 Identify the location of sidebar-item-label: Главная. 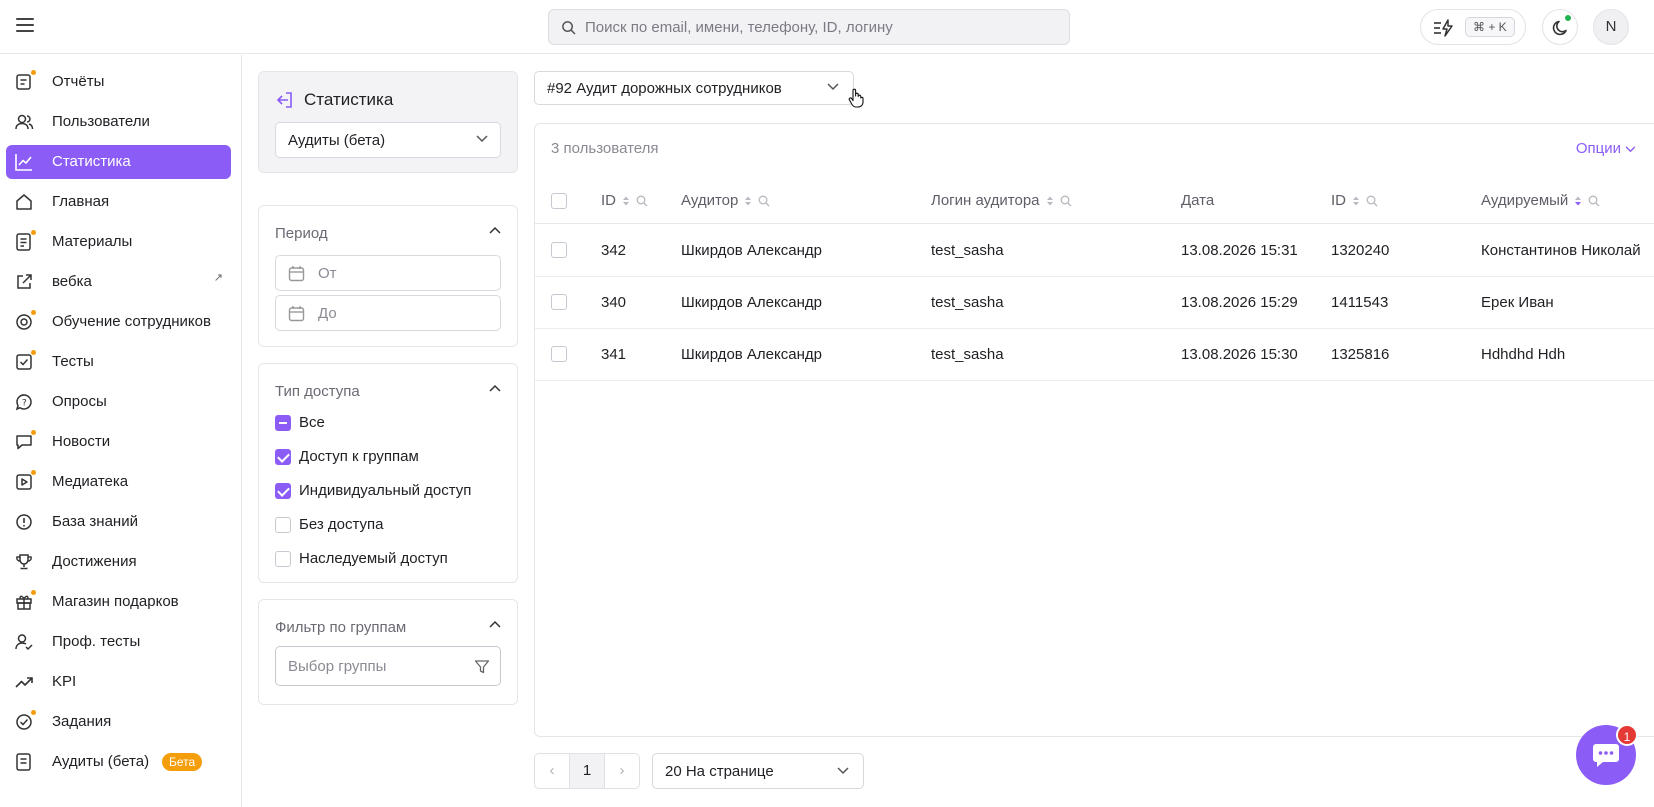
(81, 201).